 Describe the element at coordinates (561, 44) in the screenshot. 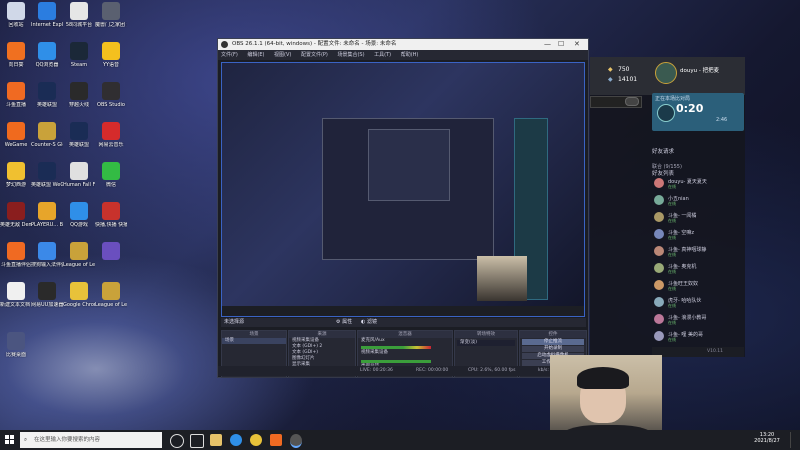

I see `maximize-icon: ☐` at that location.